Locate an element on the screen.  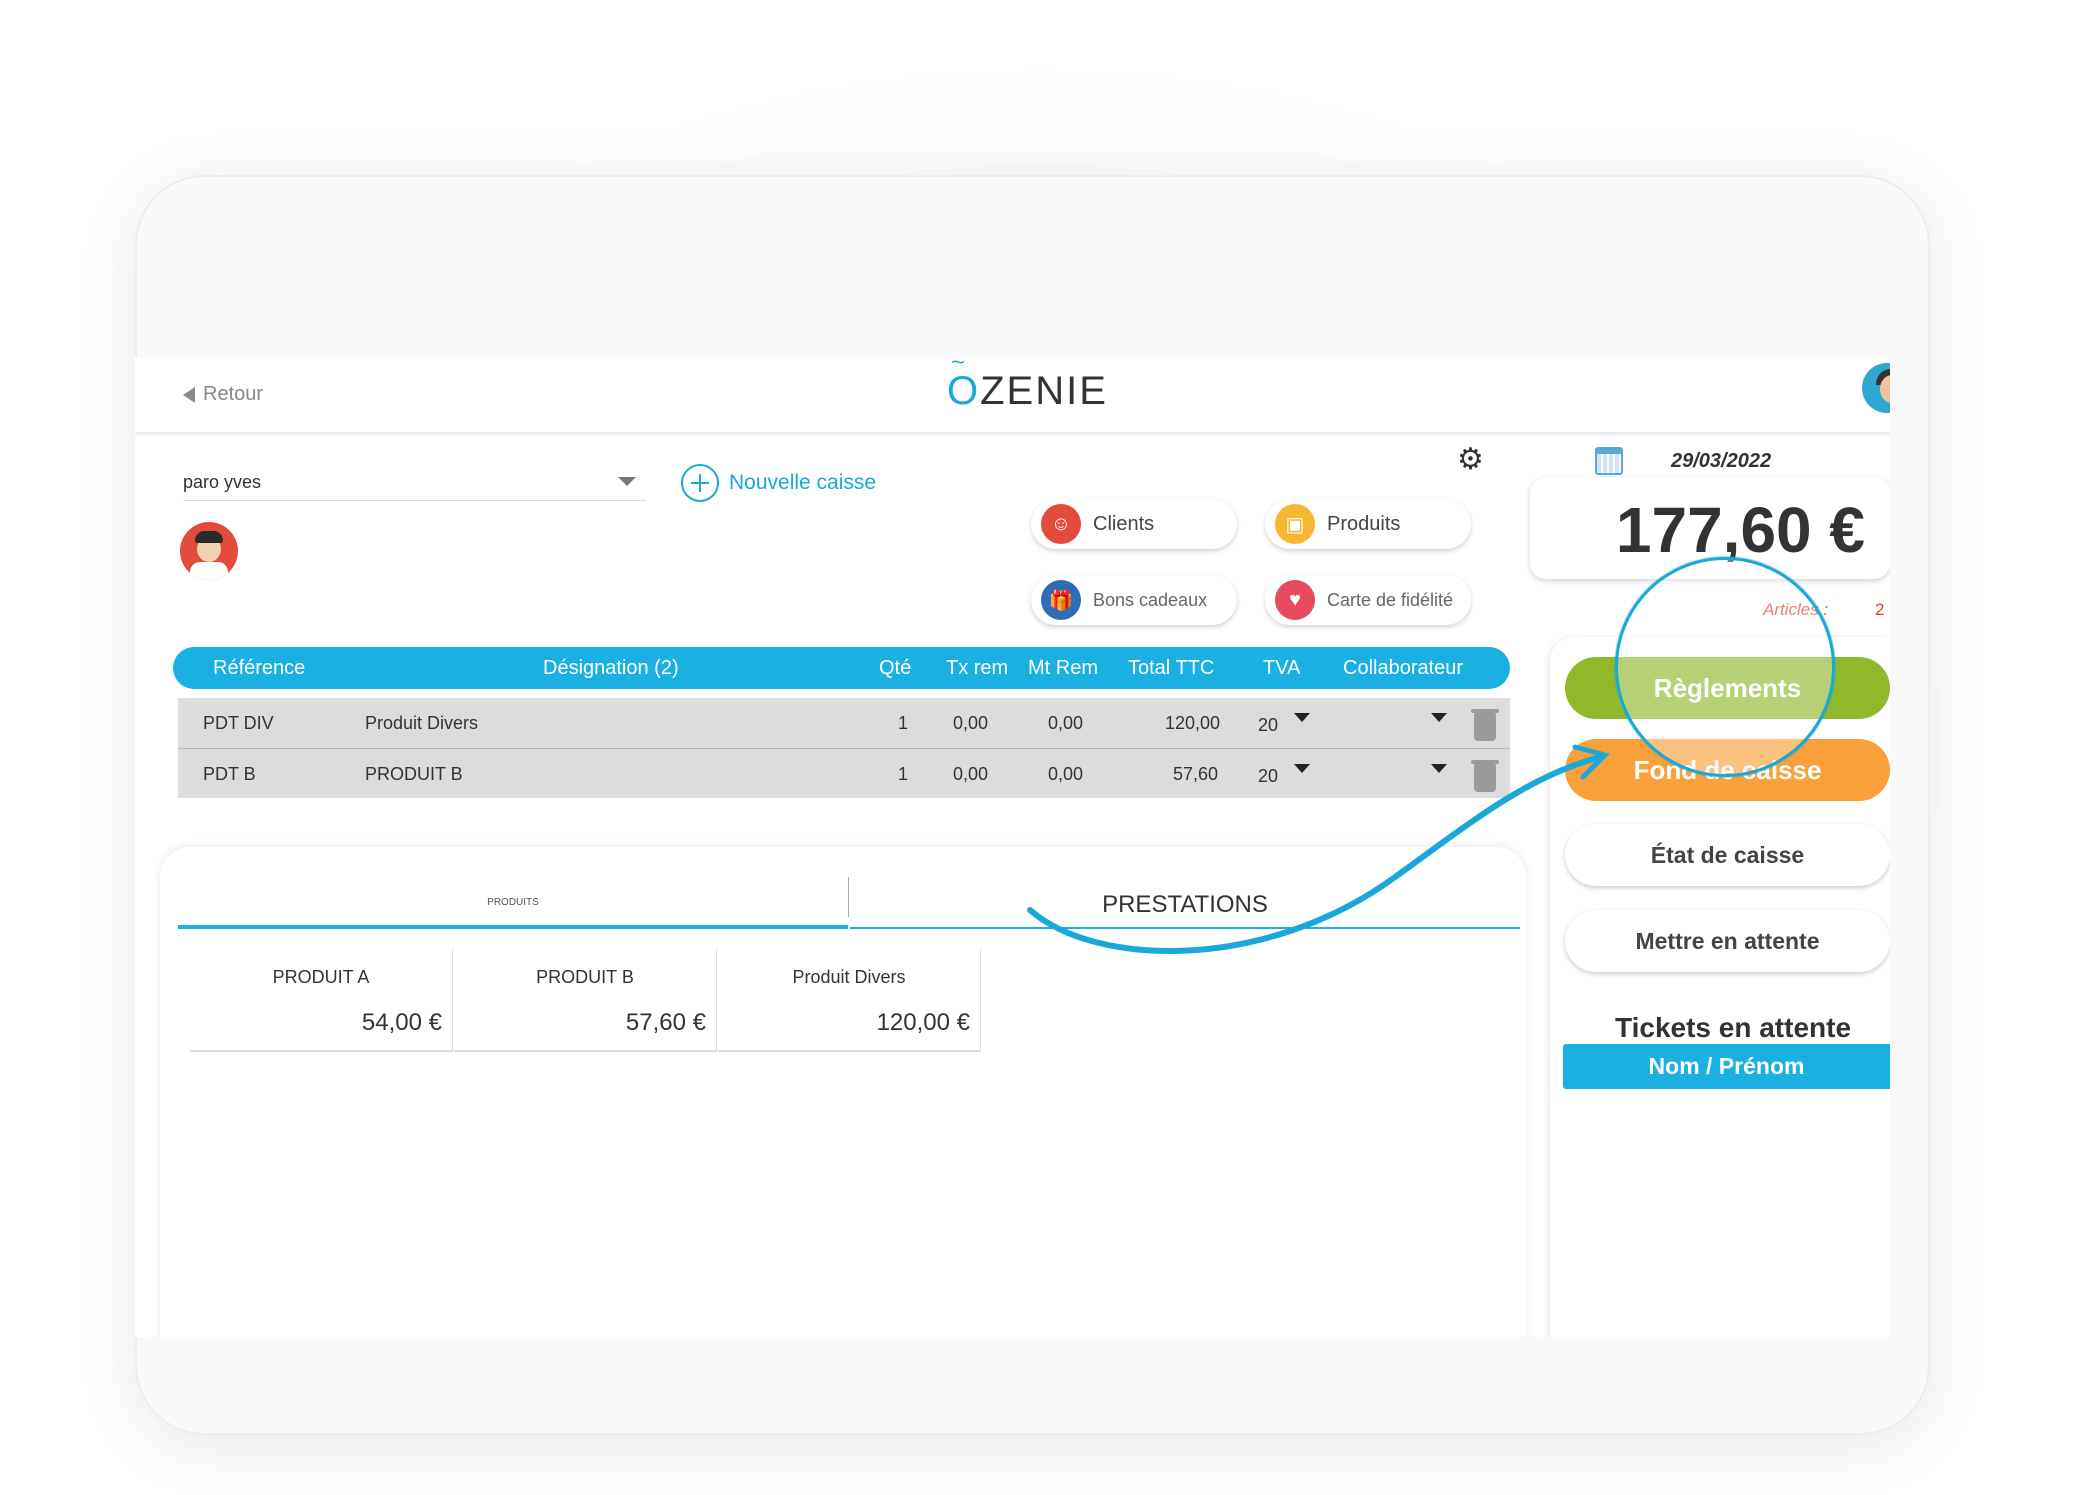
tab-services: PRESTATIONS is located at coordinates (1185, 903).